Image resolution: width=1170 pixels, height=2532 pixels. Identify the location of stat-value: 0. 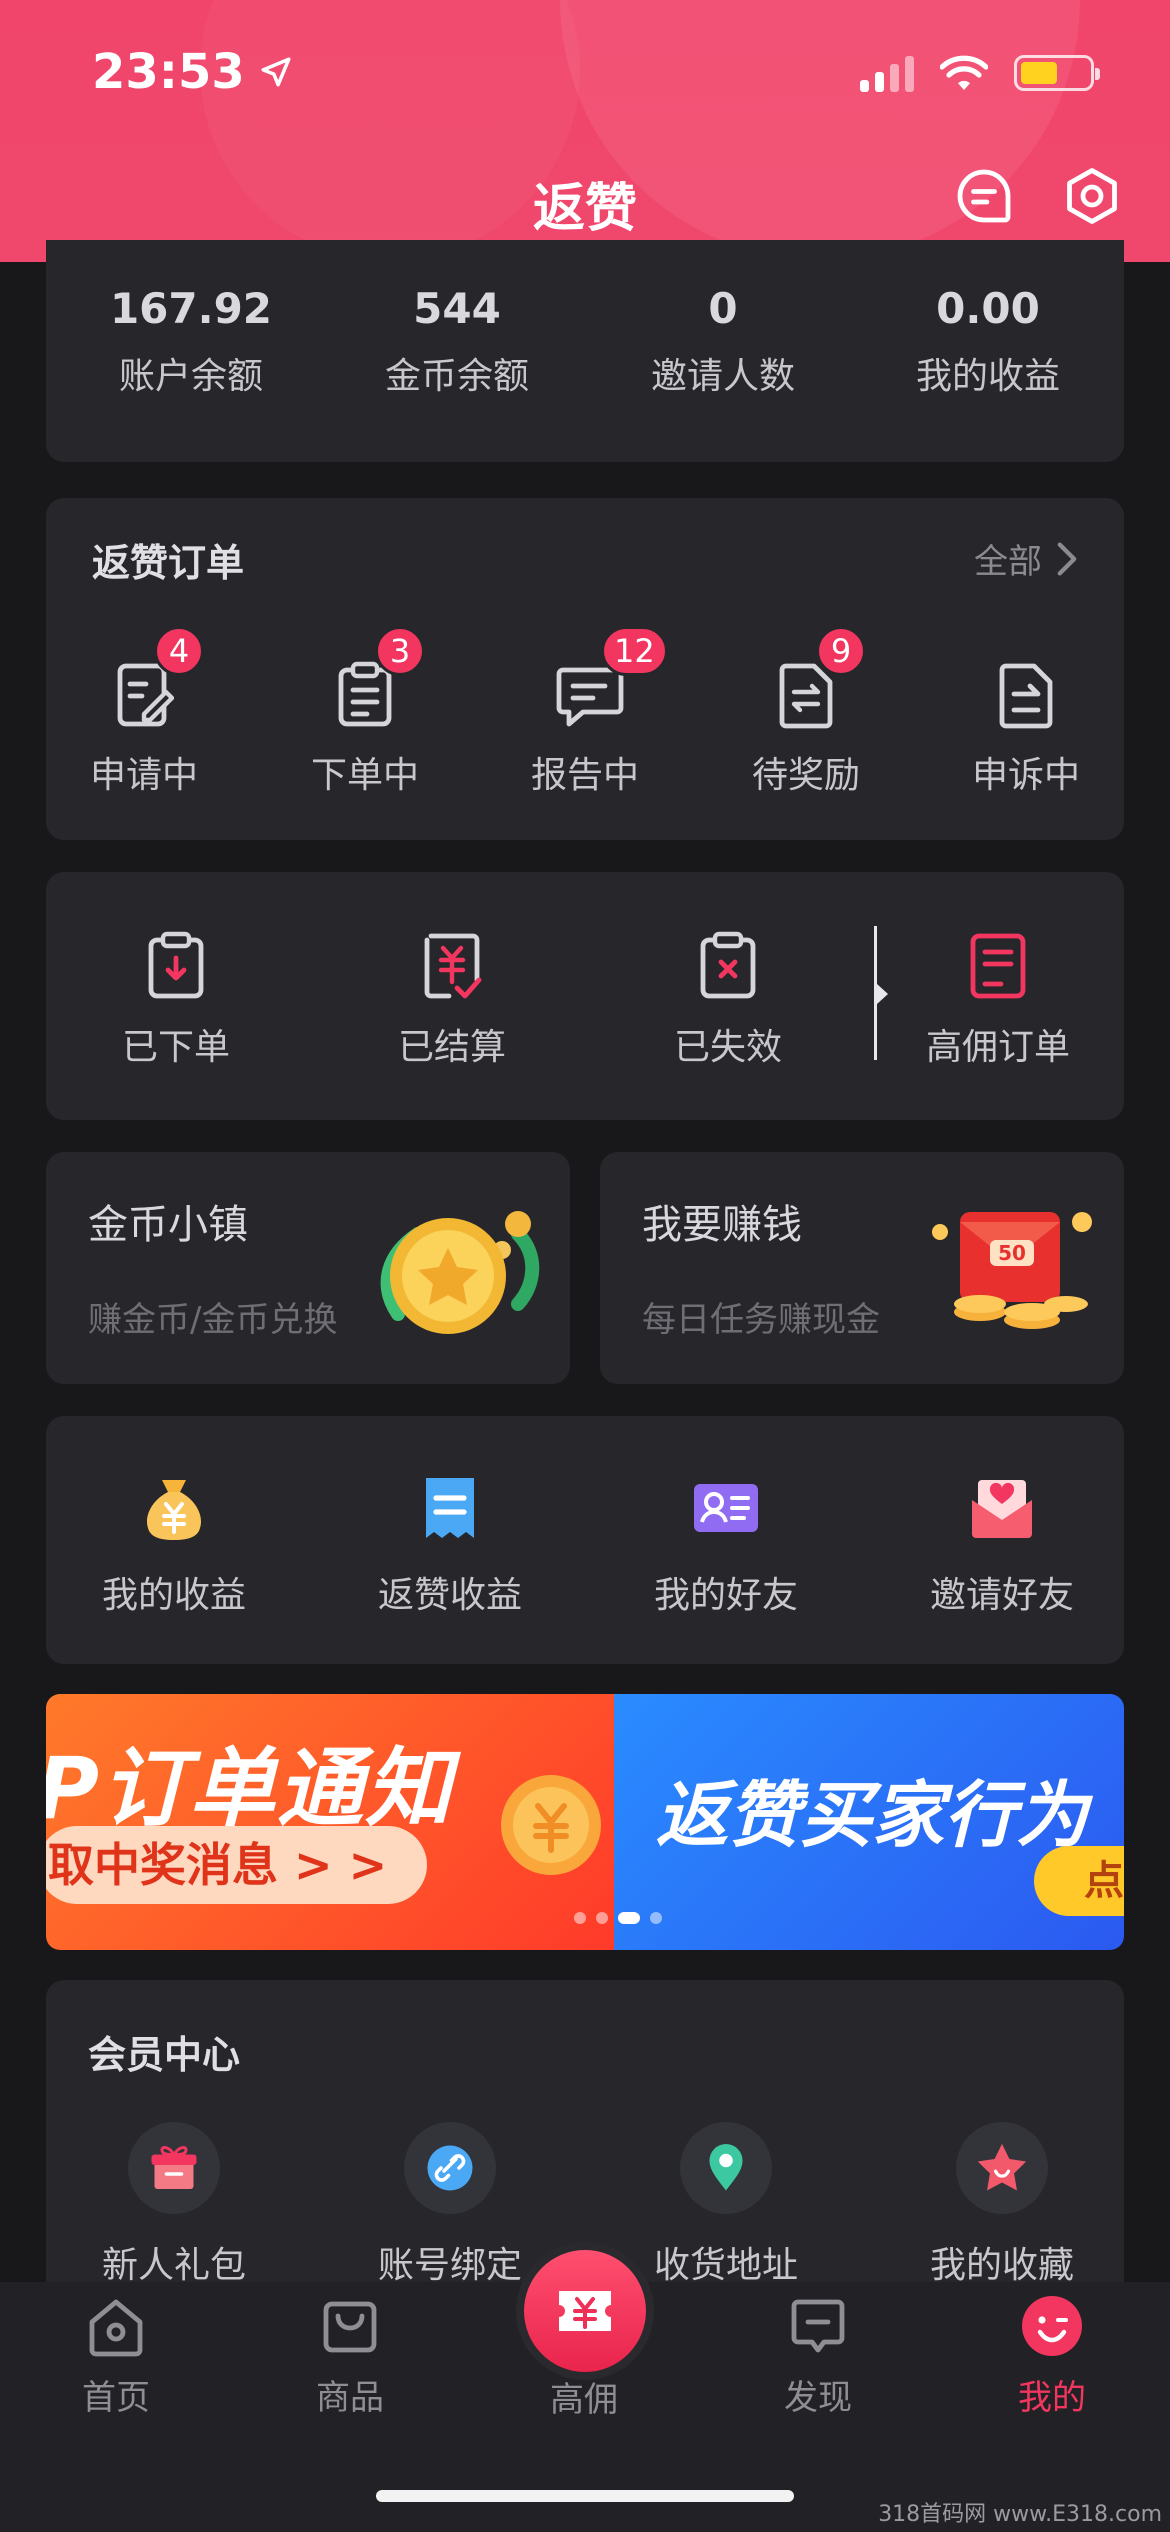
(723, 308).